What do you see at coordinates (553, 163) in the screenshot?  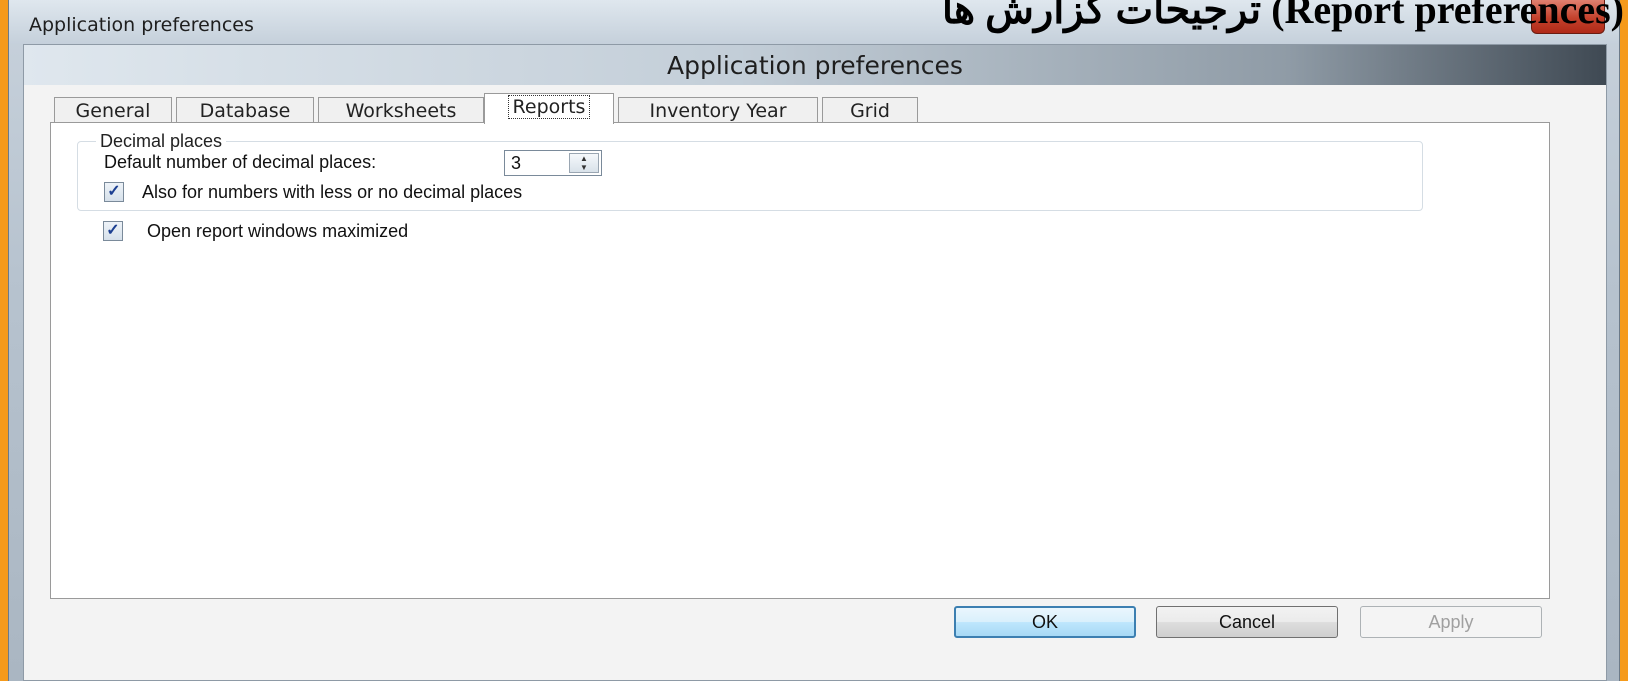 I see `decimal-places-stepper: 3 ▲ ▼` at bounding box center [553, 163].